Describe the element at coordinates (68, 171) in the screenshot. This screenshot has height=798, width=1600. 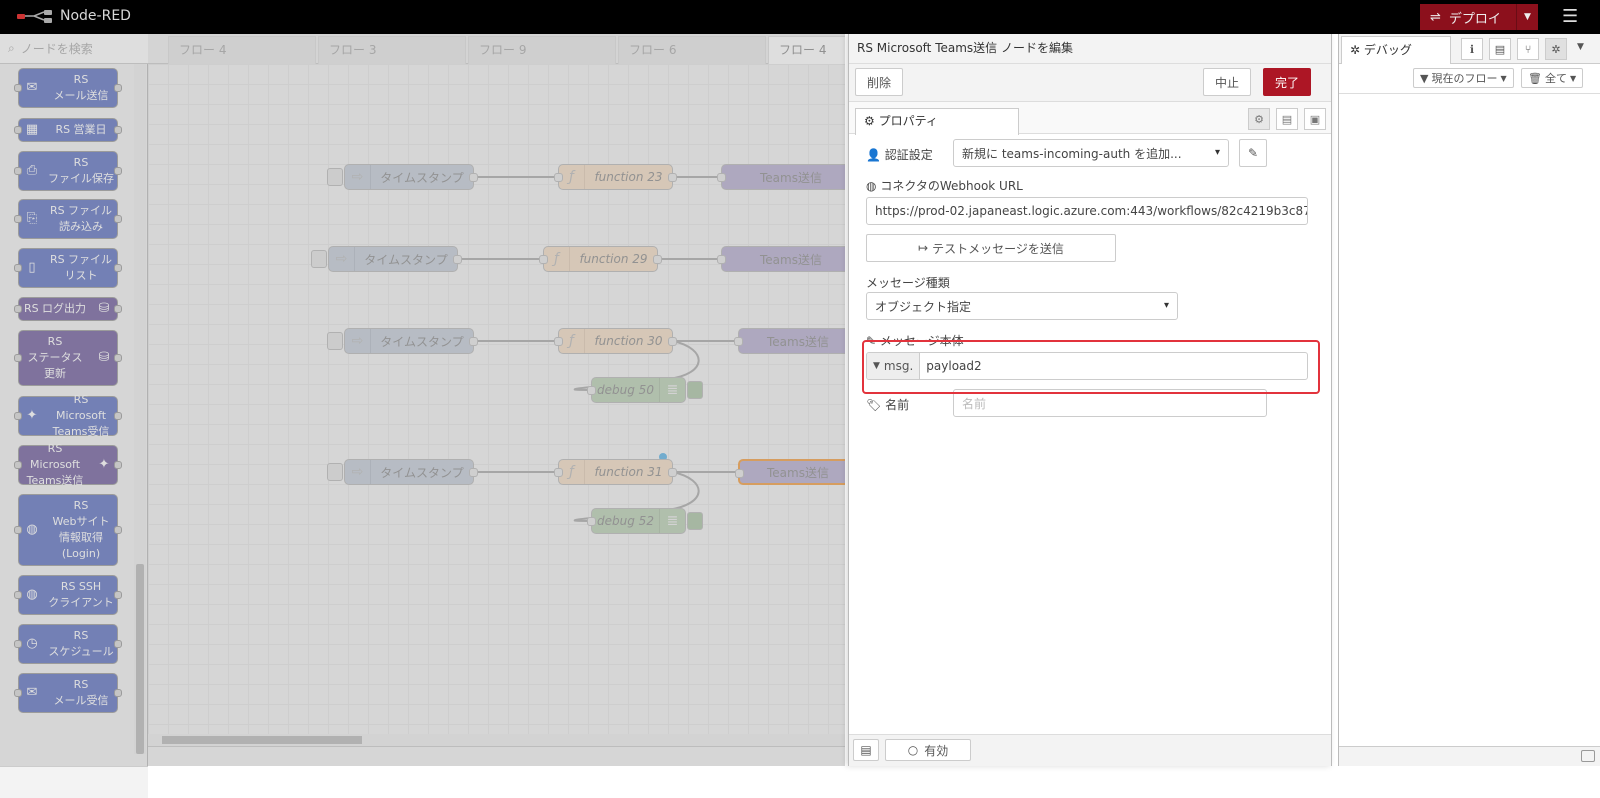
I see `palette-node: ⎙ RS ファイル保存` at that location.